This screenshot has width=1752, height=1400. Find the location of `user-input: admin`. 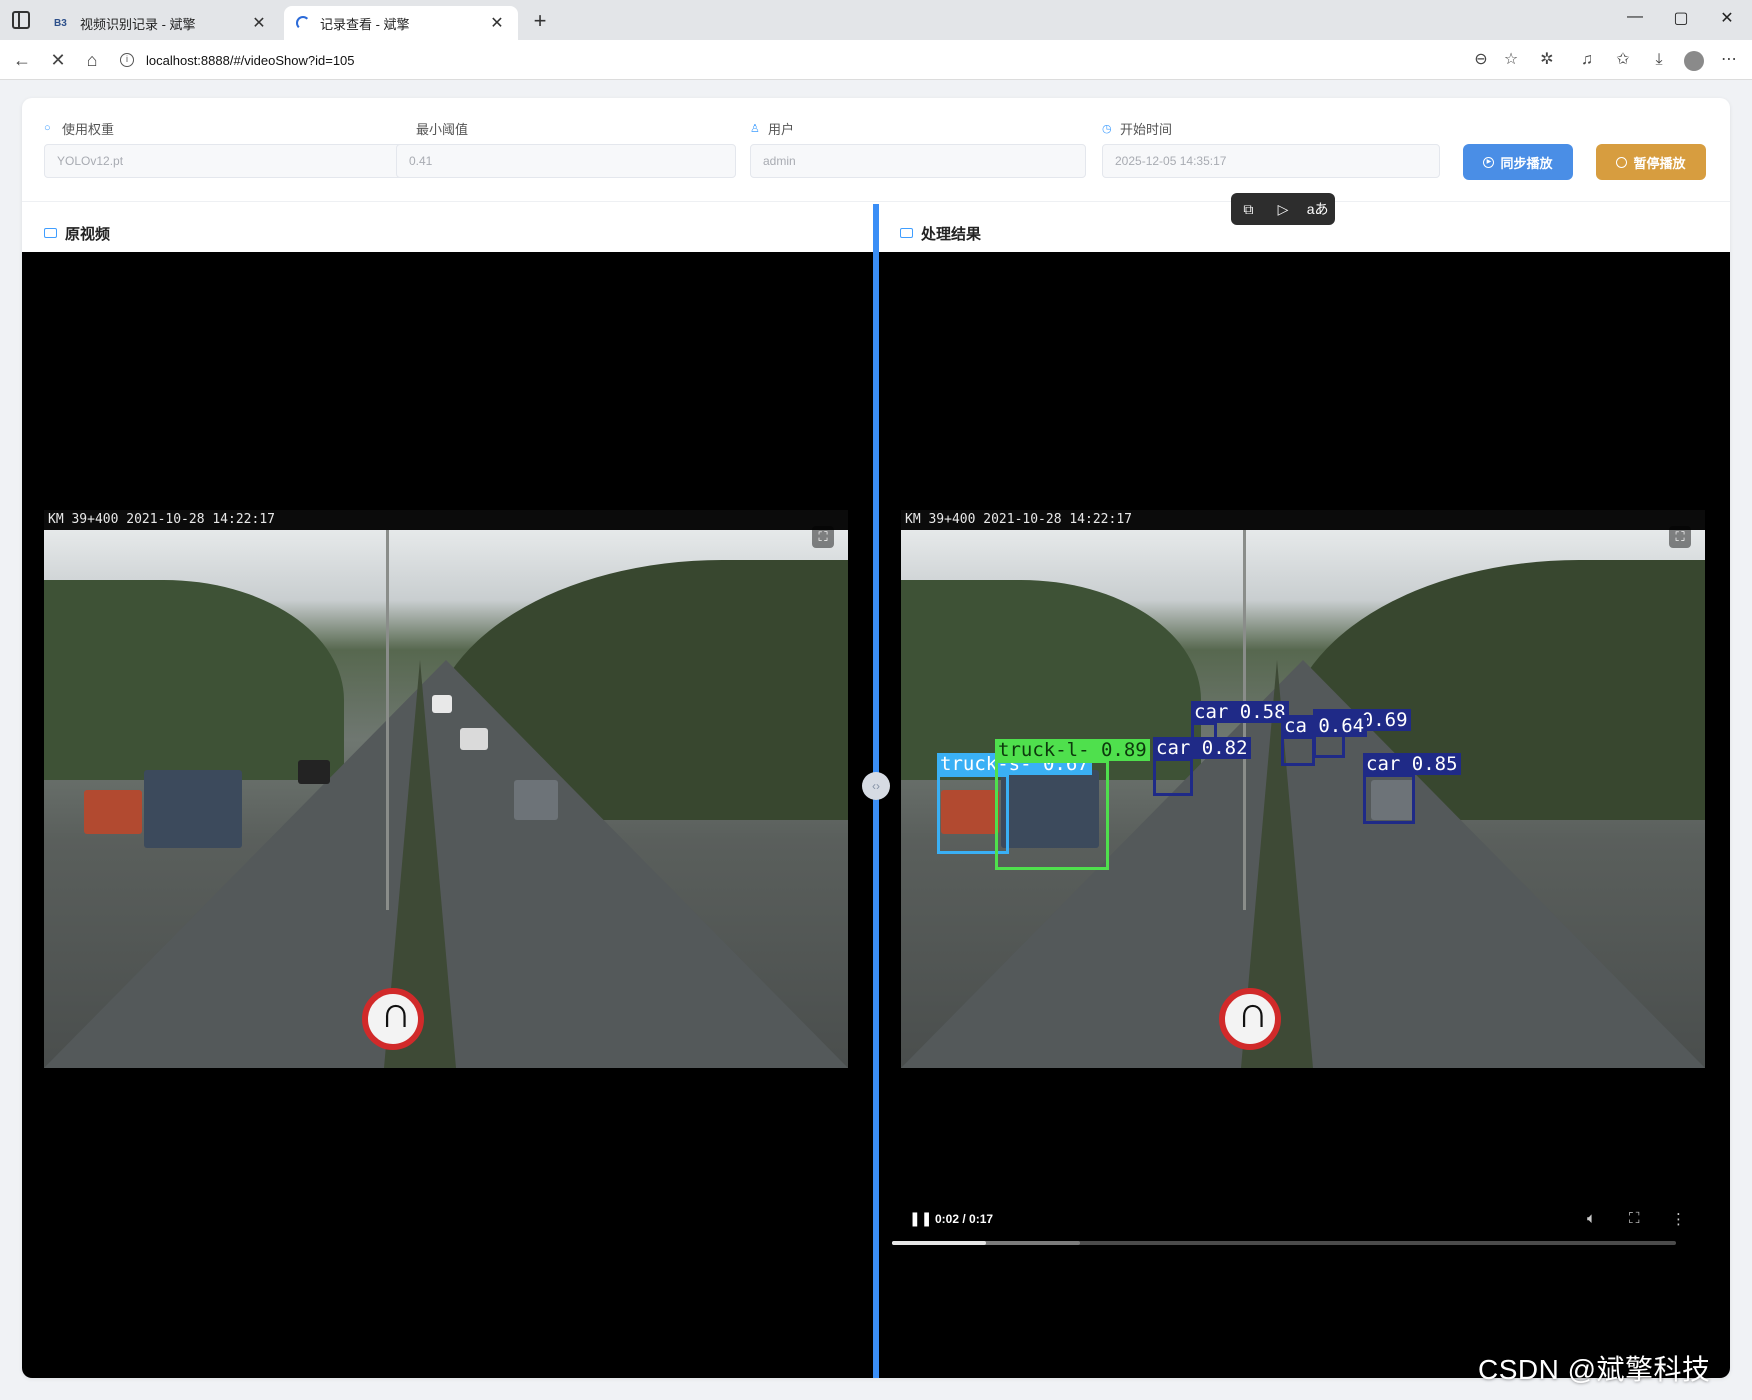

user-input: admin is located at coordinates (918, 161).